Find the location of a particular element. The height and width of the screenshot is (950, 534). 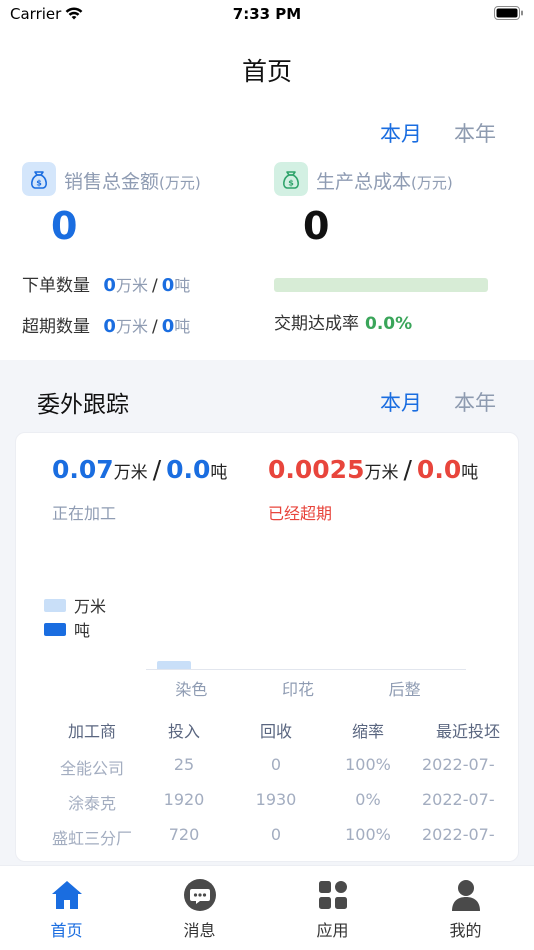

production-cost-value: 0 is located at coordinates (316, 226).